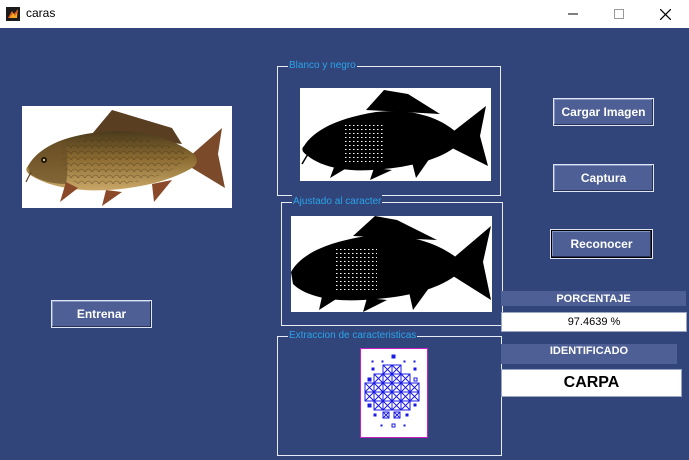 Image resolution: width=689 pixels, height=460 pixels. What do you see at coordinates (591, 383) in the screenshot?
I see `identified-value: CARPA` at bounding box center [591, 383].